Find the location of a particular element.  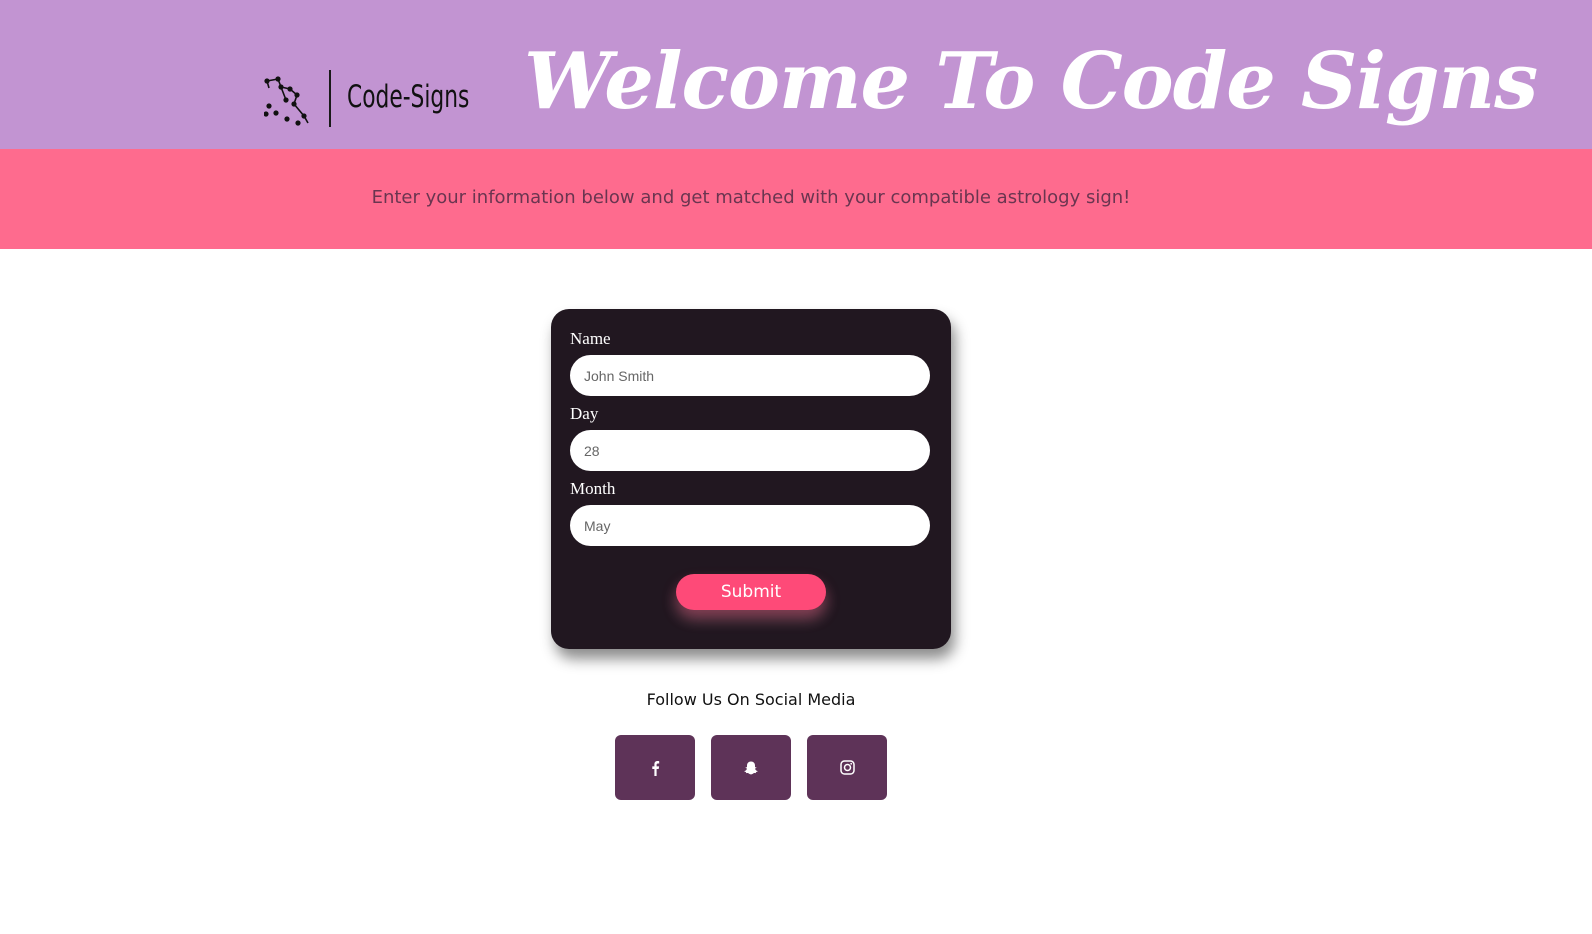

name-input is located at coordinates (750, 375).